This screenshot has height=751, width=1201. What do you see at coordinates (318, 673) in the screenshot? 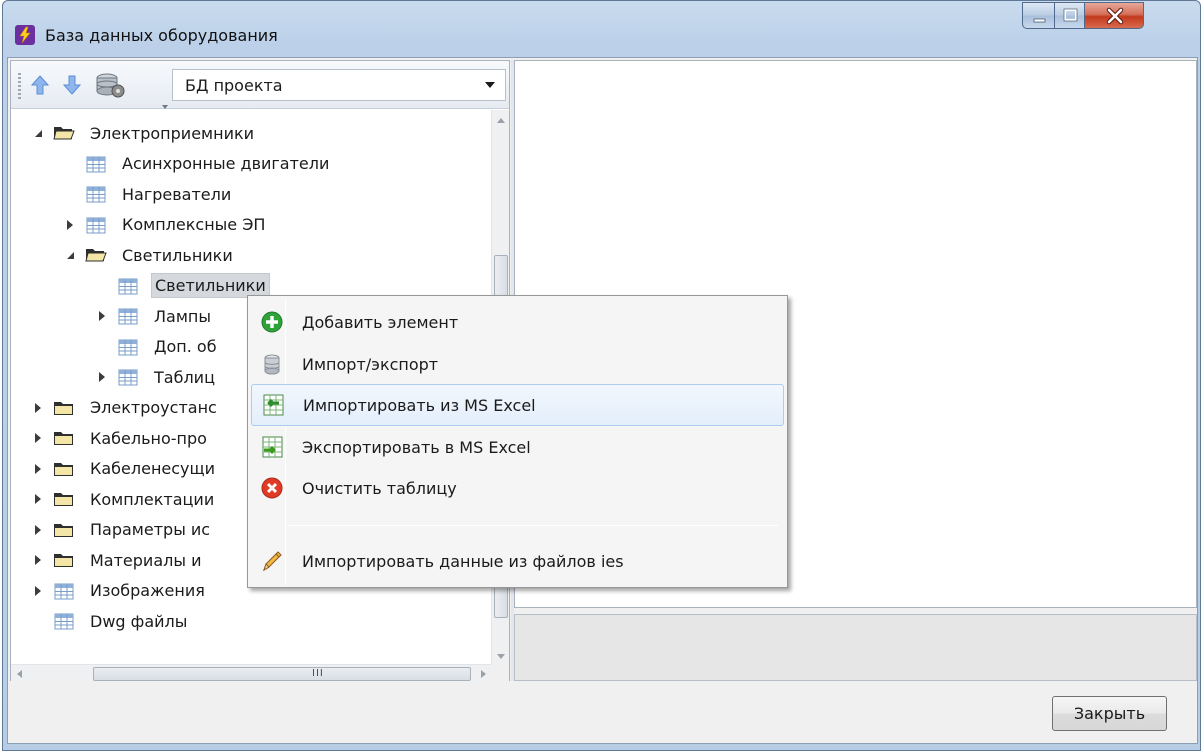
I see `scroll-grip: III` at bounding box center [318, 673].